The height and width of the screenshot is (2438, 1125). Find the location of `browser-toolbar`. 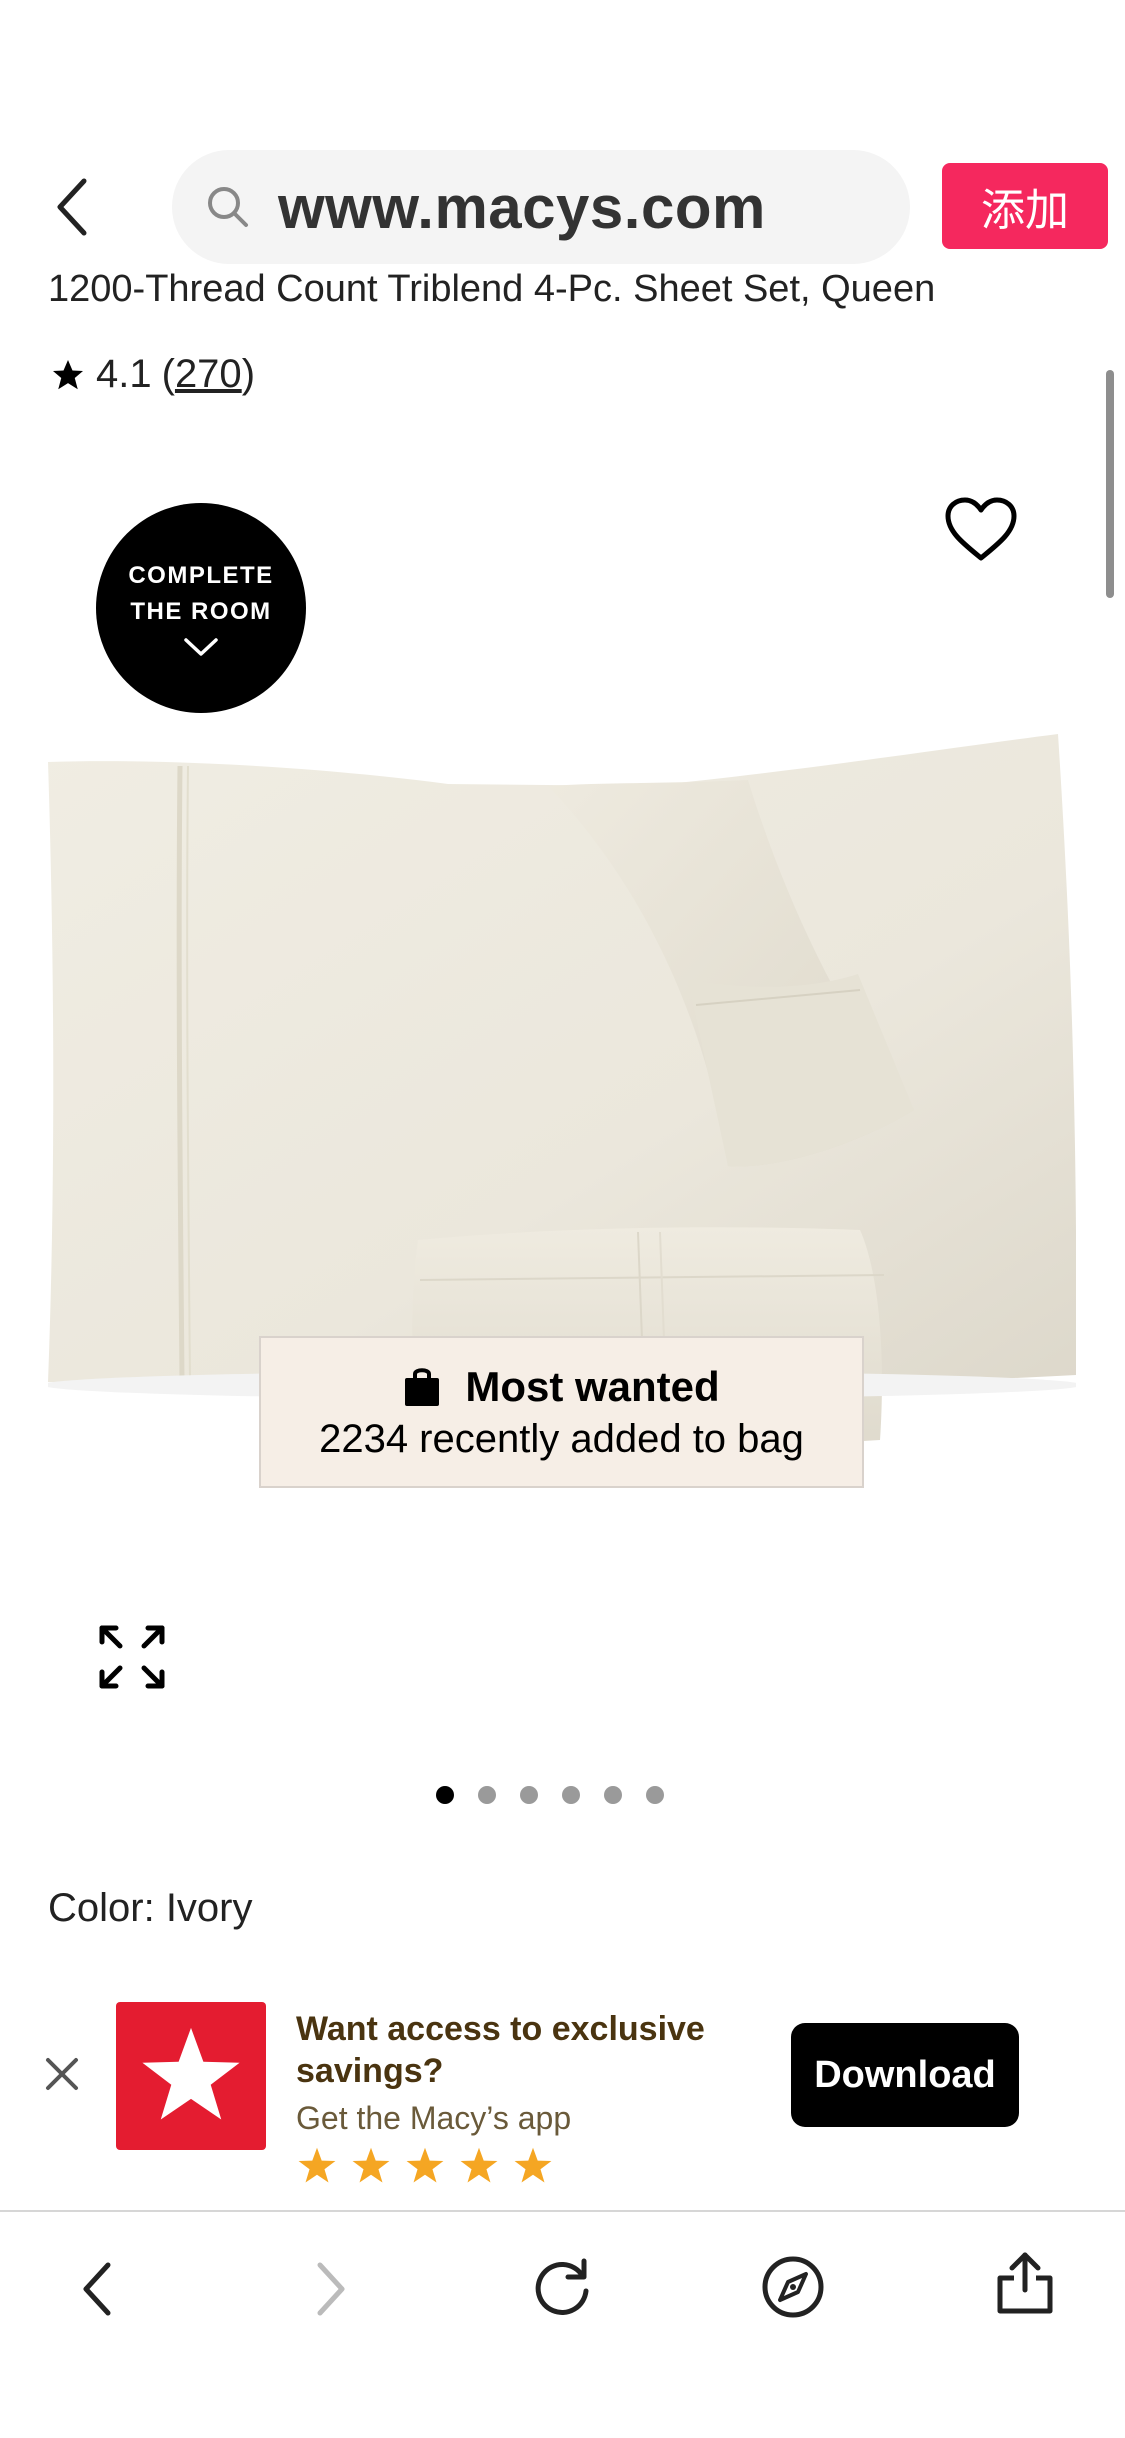

browser-toolbar is located at coordinates (562, 2324).